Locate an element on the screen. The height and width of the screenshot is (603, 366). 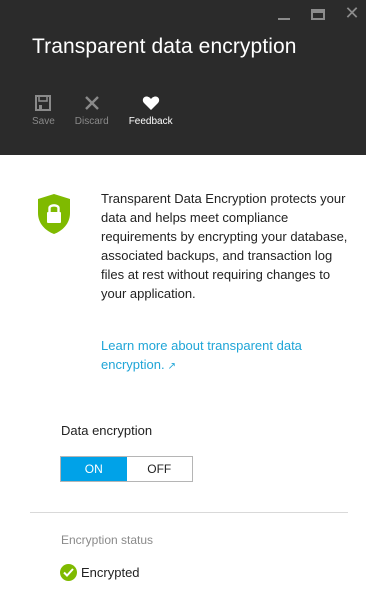
feedback-button: Feedback is located at coordinates (151, 110).